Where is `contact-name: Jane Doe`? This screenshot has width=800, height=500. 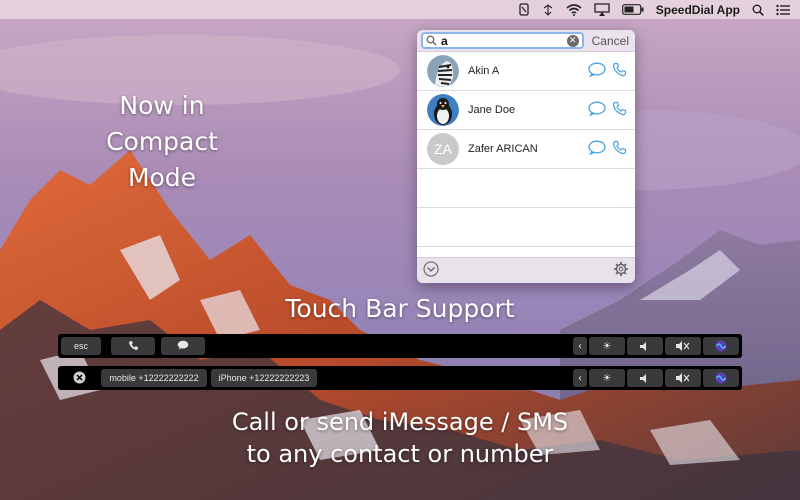
contact-name: Jane Doe is located at coordinates (492, 110).